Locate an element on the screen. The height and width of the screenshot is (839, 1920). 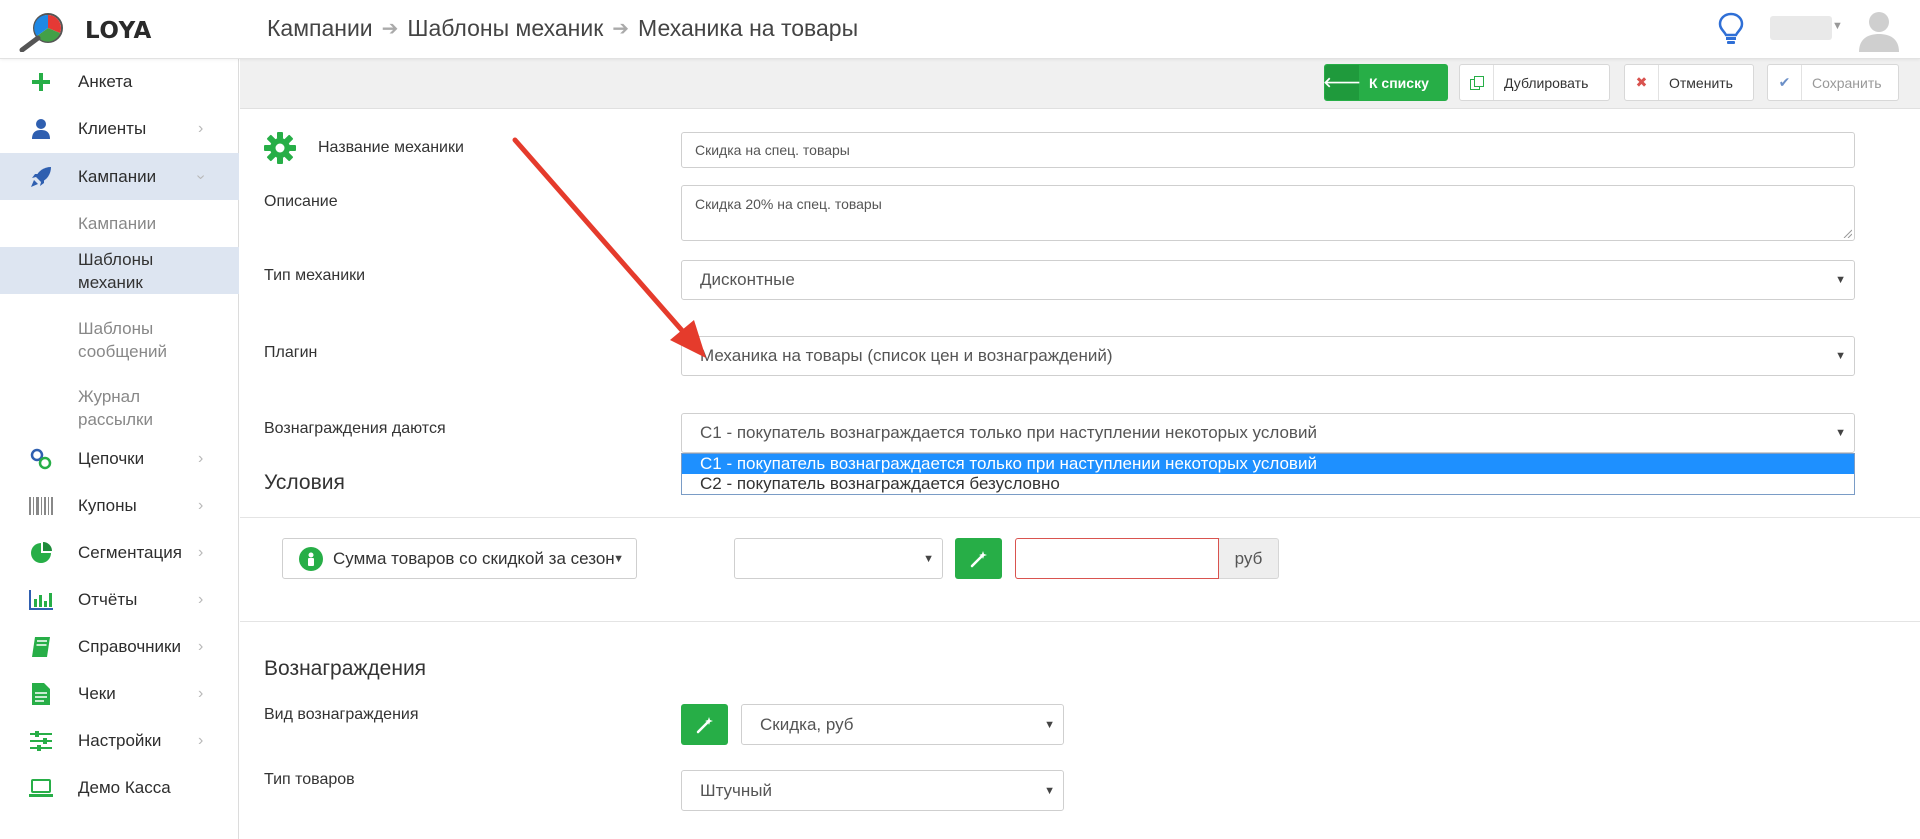
cancel-label: Отменить is located at coordinates (1701, 82).